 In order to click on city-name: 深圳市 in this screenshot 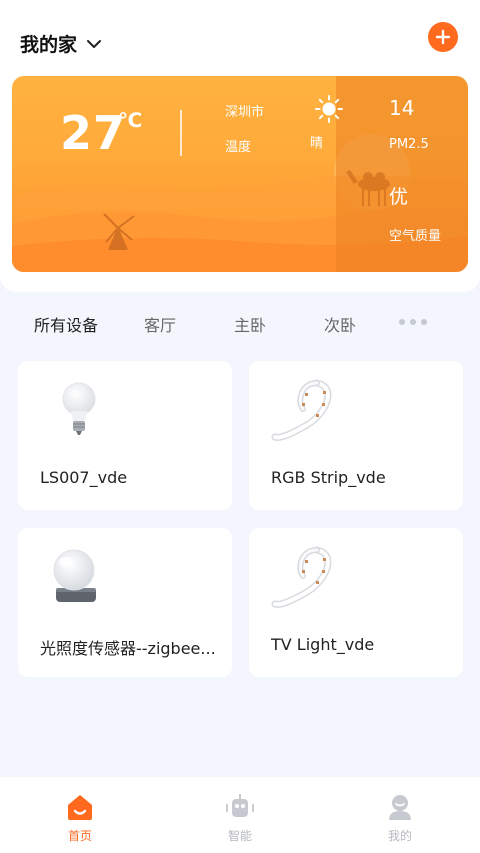, I will do `click(245, 112)`.